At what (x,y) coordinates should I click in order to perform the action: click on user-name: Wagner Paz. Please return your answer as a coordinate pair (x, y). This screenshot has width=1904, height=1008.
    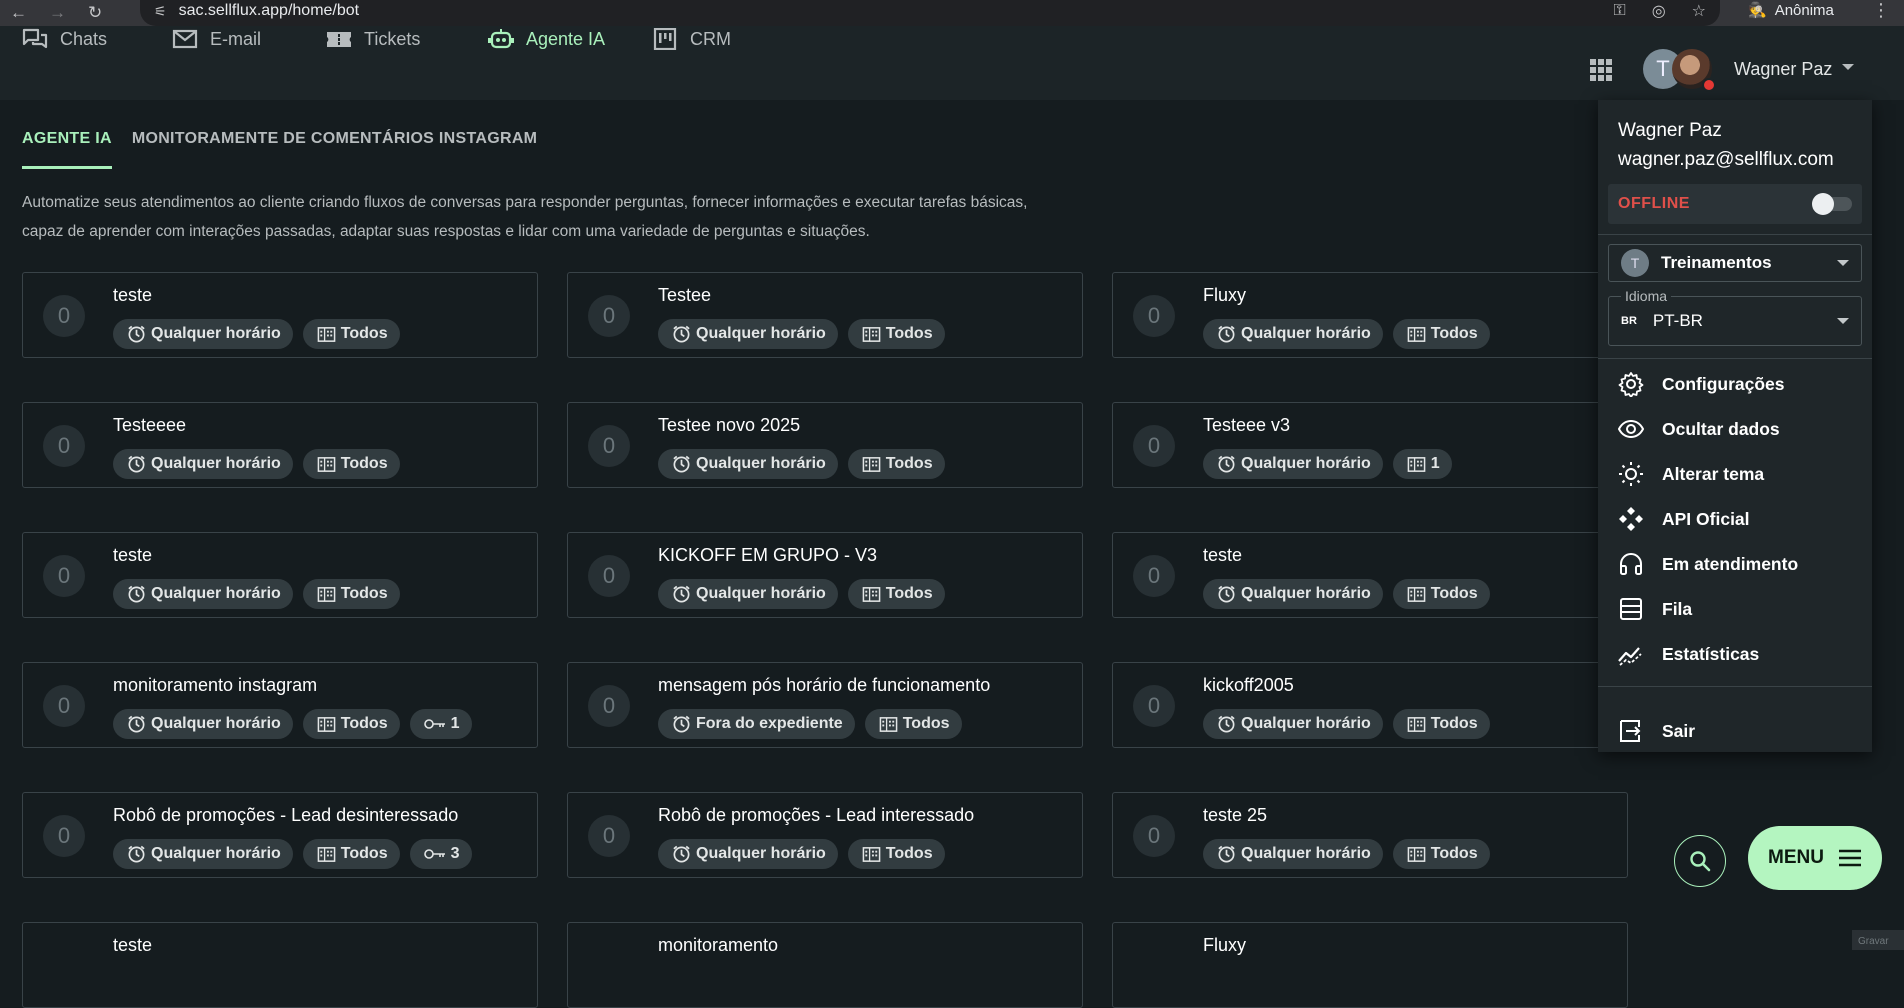
    Looking at the image, I should click on (1783, 69).